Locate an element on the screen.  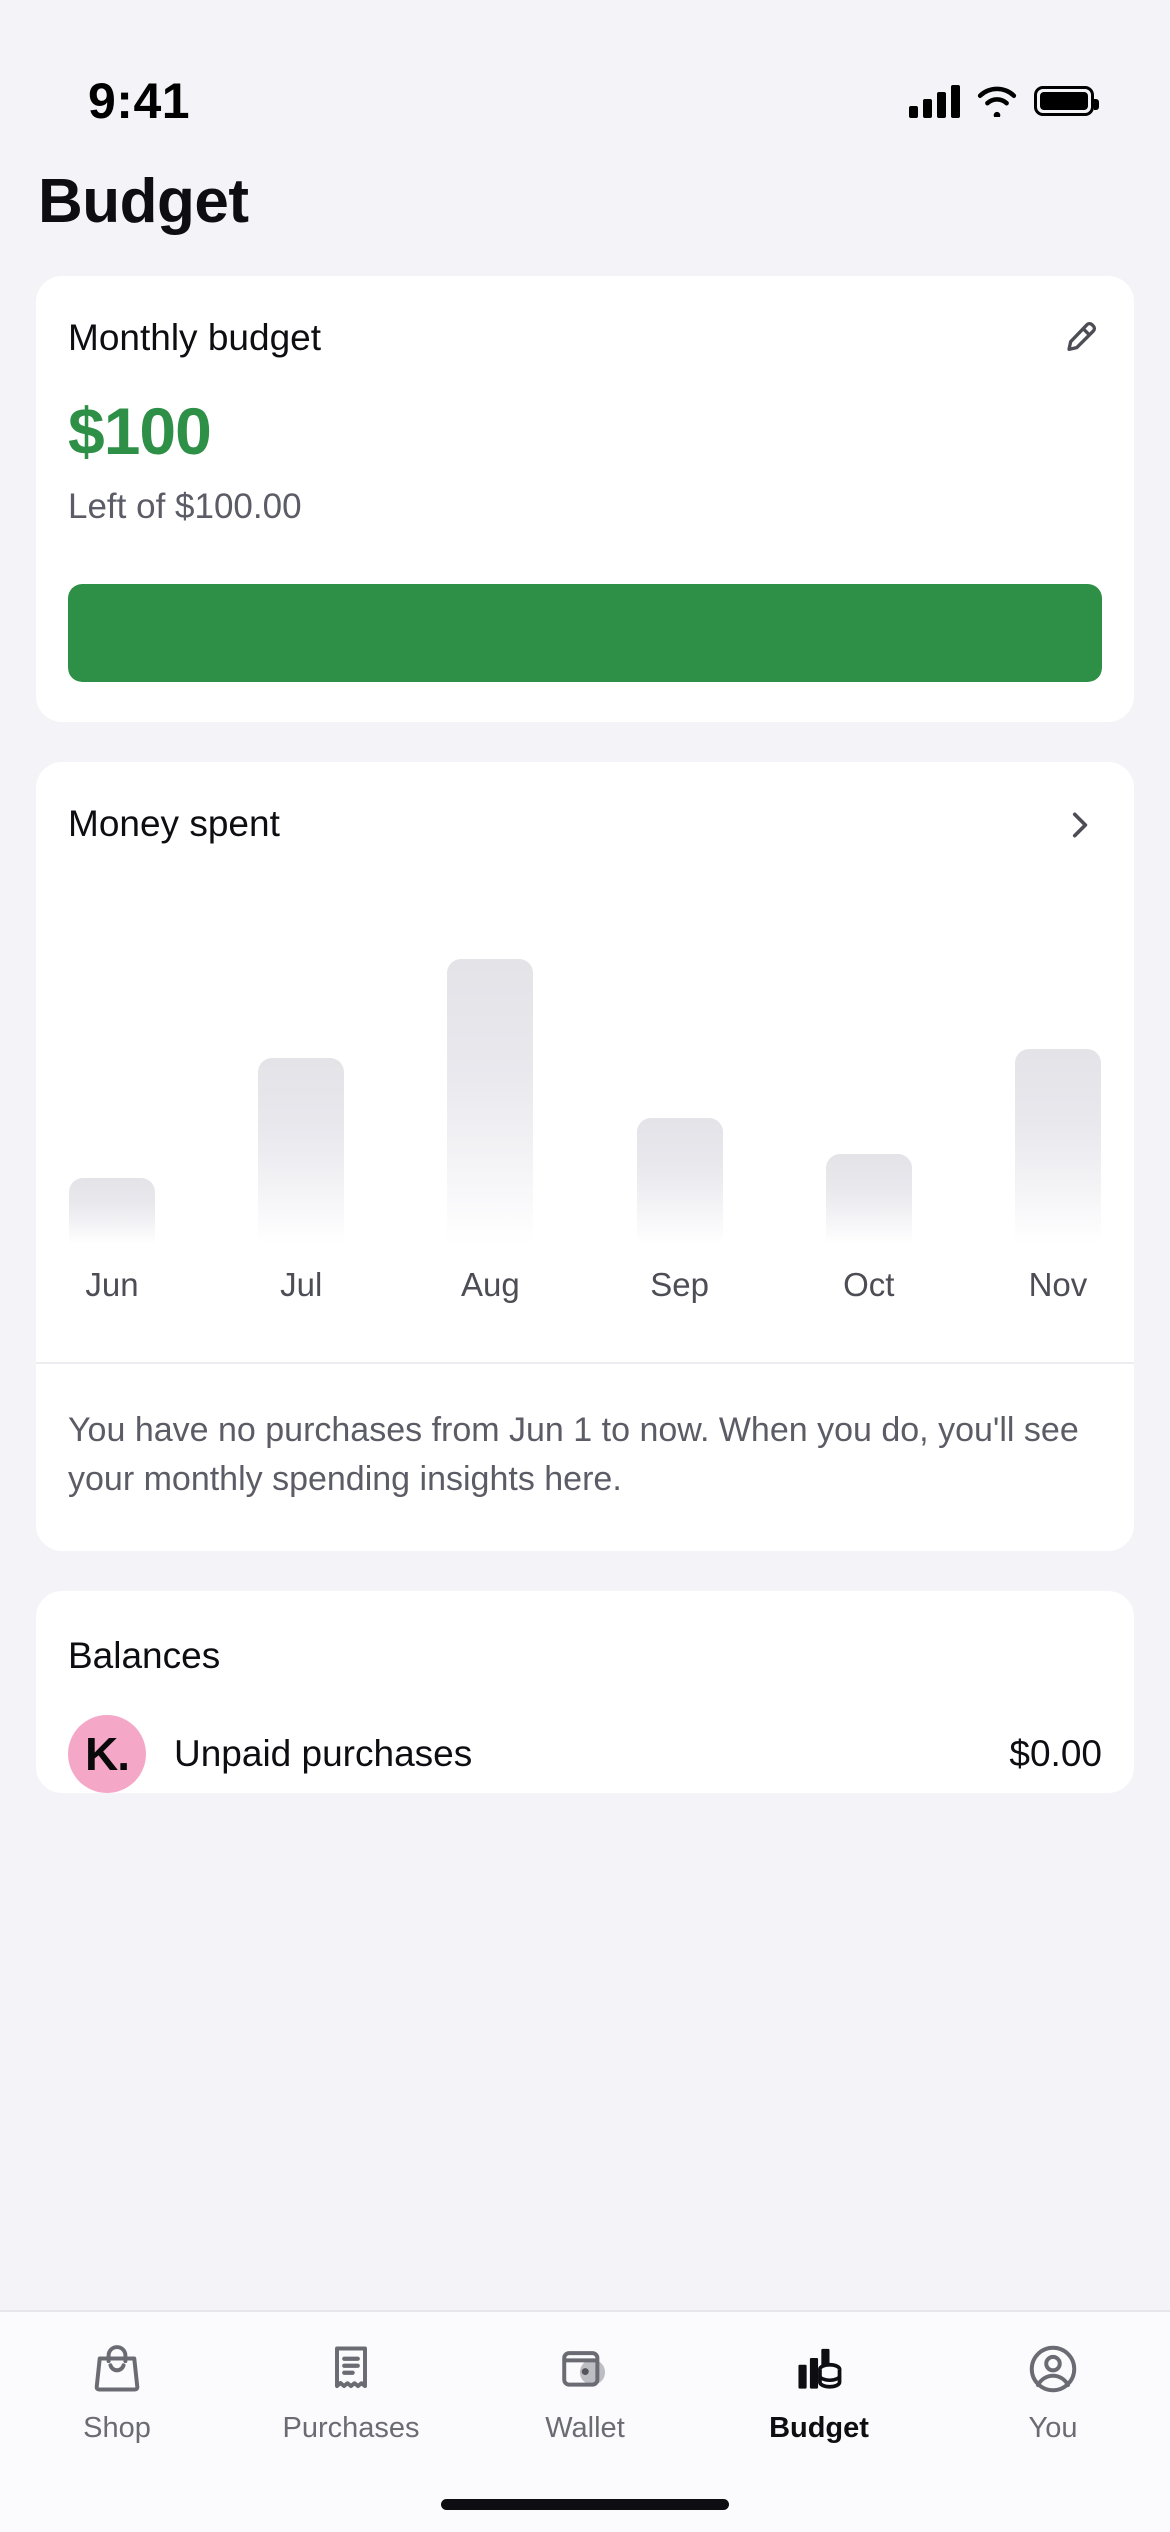
tab-budget-label: Budget is located at coordinates (819, 2428).